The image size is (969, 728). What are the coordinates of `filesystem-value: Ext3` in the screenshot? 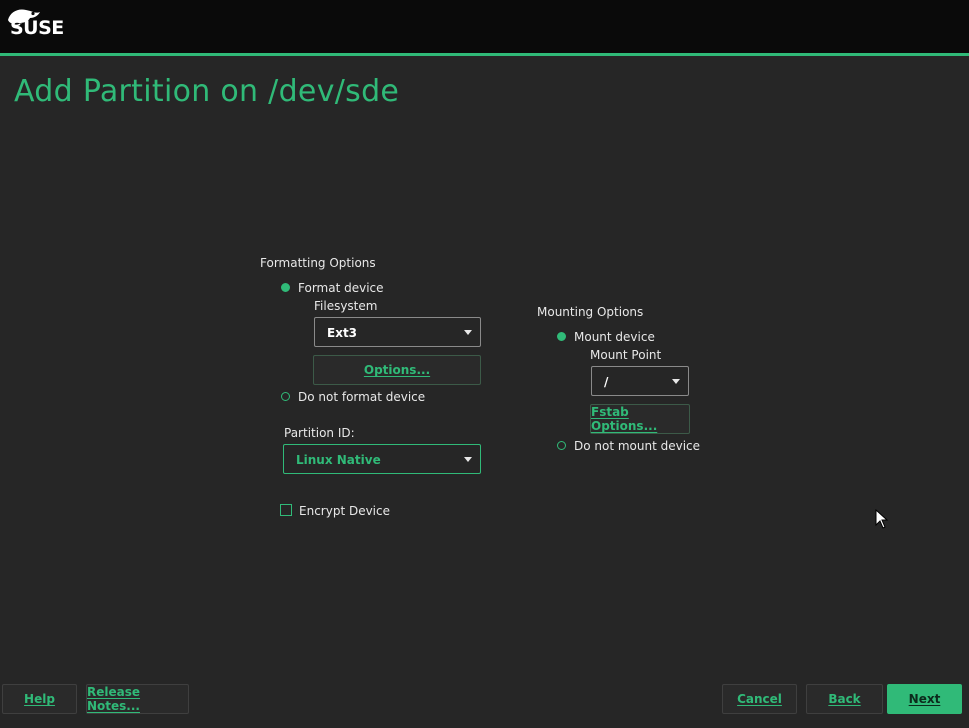 It's located at (342, 333).